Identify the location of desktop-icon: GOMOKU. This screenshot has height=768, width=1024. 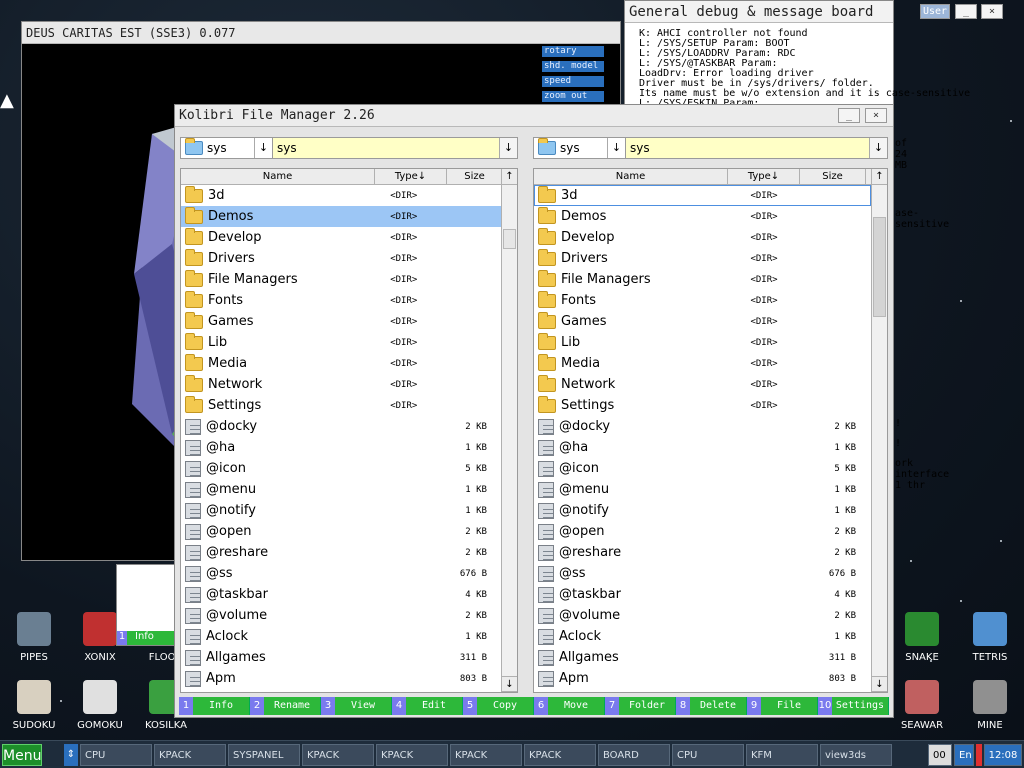
(100, 705).